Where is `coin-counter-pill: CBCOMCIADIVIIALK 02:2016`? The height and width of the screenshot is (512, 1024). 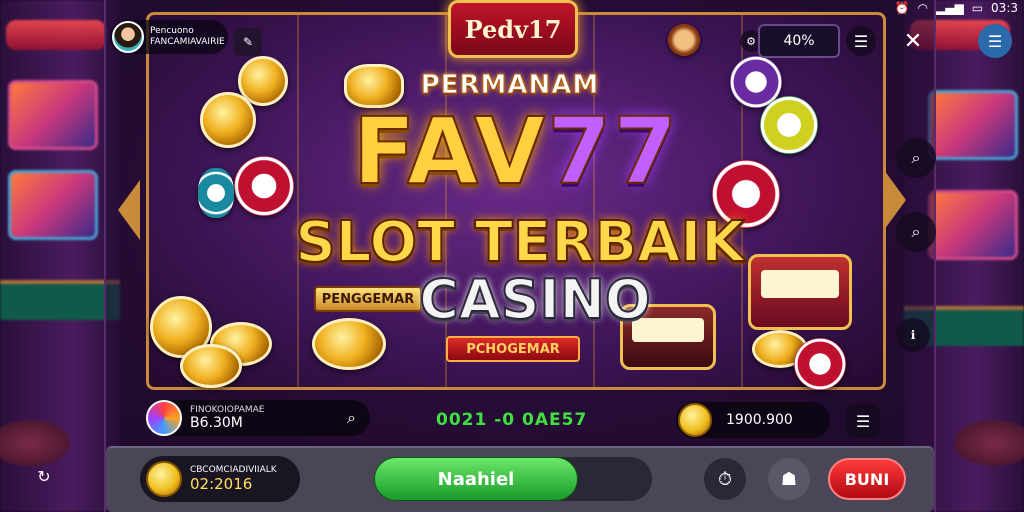
coin-counter-pill: CBCOMCIADIVIIALK 02:2016 is located at coordinates (220, 479).